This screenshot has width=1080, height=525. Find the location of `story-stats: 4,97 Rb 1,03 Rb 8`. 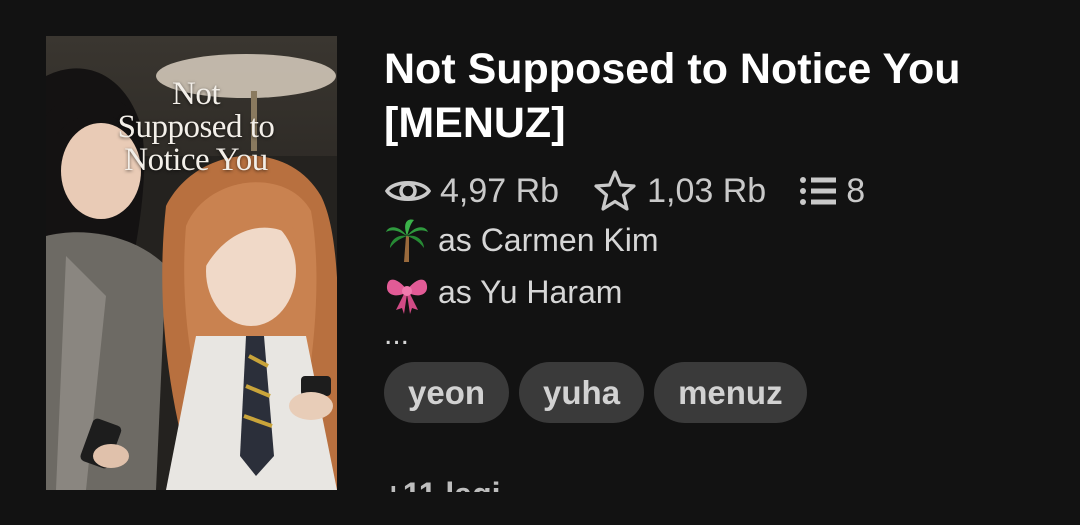

story-stats: 4,97 Rb 1,03 Rb 8 is located at coordinates (724, 191).